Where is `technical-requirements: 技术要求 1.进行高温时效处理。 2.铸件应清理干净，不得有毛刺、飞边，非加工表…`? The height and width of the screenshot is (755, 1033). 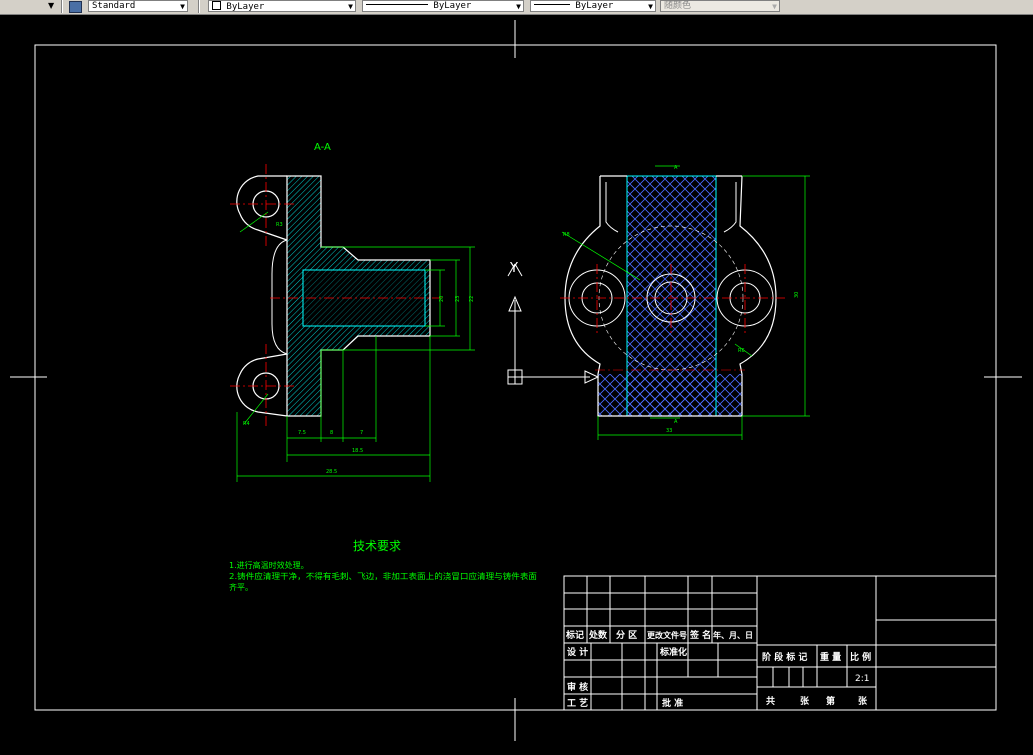 technical-requirements: 技术要求 1.进行高温时效处理。 2.铸件应清理干净，不得有毛刺、飞边，非加工表… is located at coordinates (383, 565).